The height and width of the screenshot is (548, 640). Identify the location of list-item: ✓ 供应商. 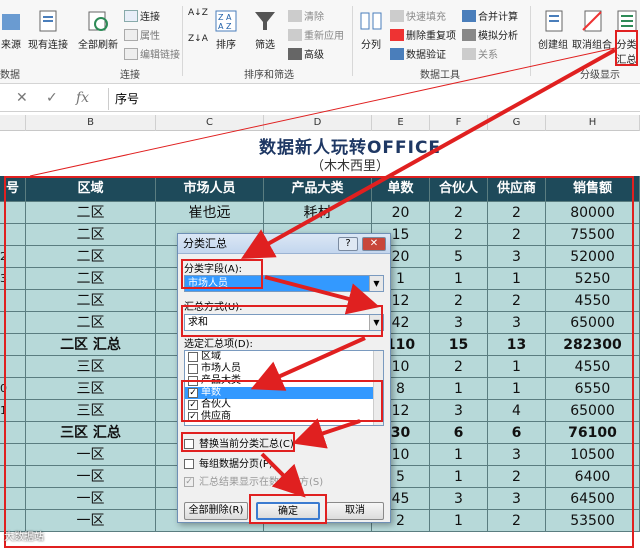
(284, 417).